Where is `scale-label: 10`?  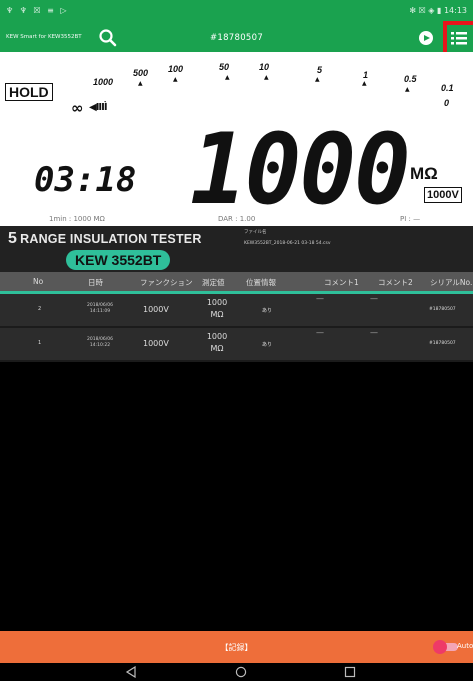 scale-label: 10 is located at coordinates (264, 67).